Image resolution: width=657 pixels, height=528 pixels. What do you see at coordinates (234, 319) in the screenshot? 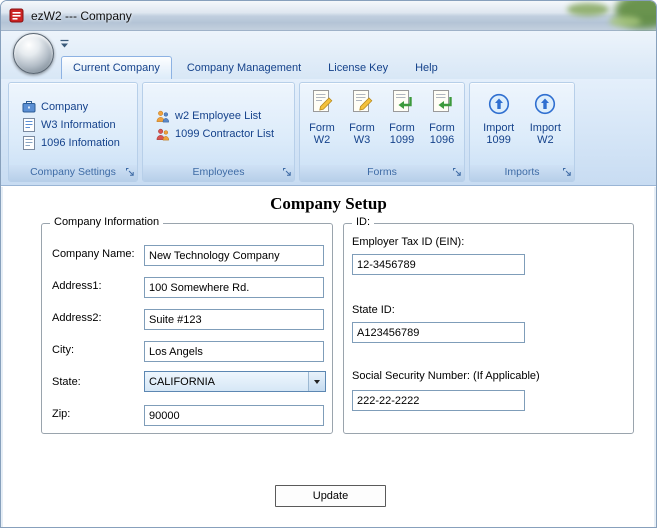
I see `address2-input` at bounding box center [234, 319].